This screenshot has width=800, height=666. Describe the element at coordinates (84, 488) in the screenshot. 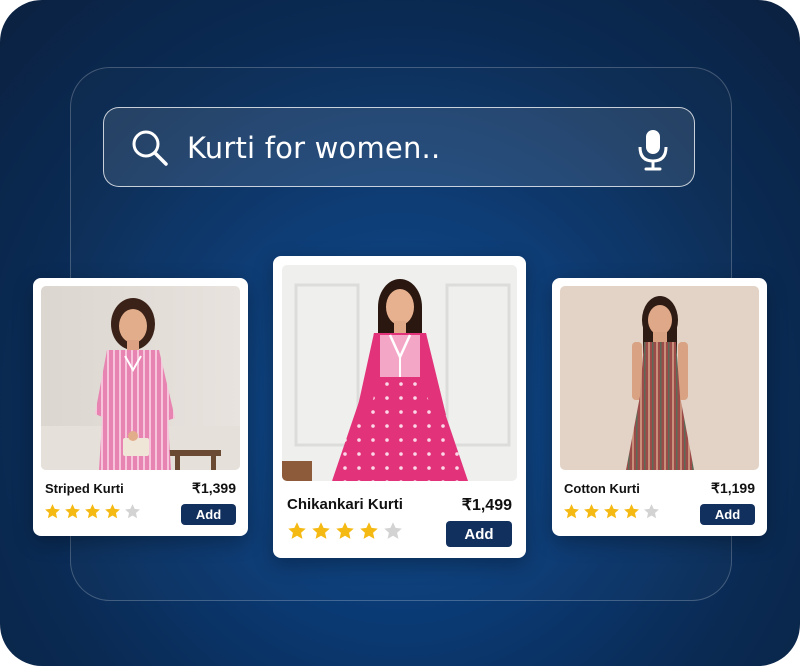

I see `product-name: Striped Kurti` at that location.